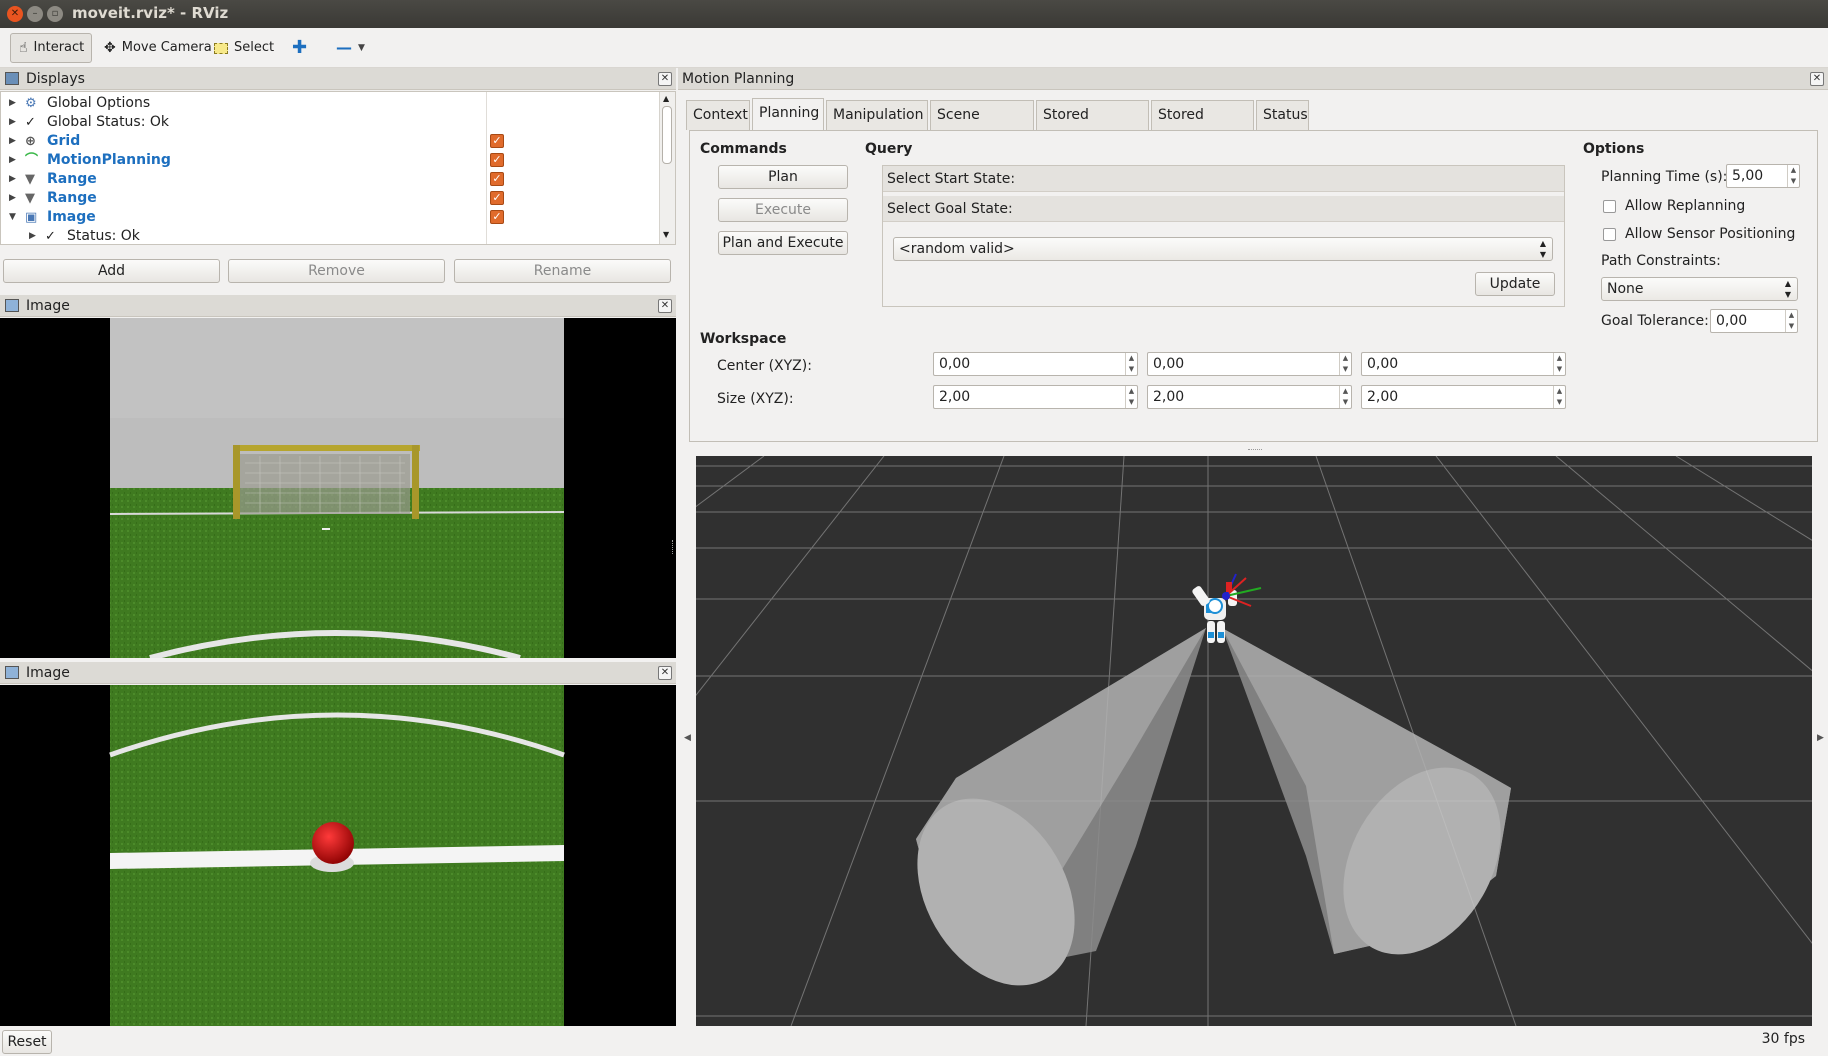 This screenshot has height=1056, width=1828. I want to click on size-x-spinbox: 2,00 ▲ ▼, so click(1035, 397).